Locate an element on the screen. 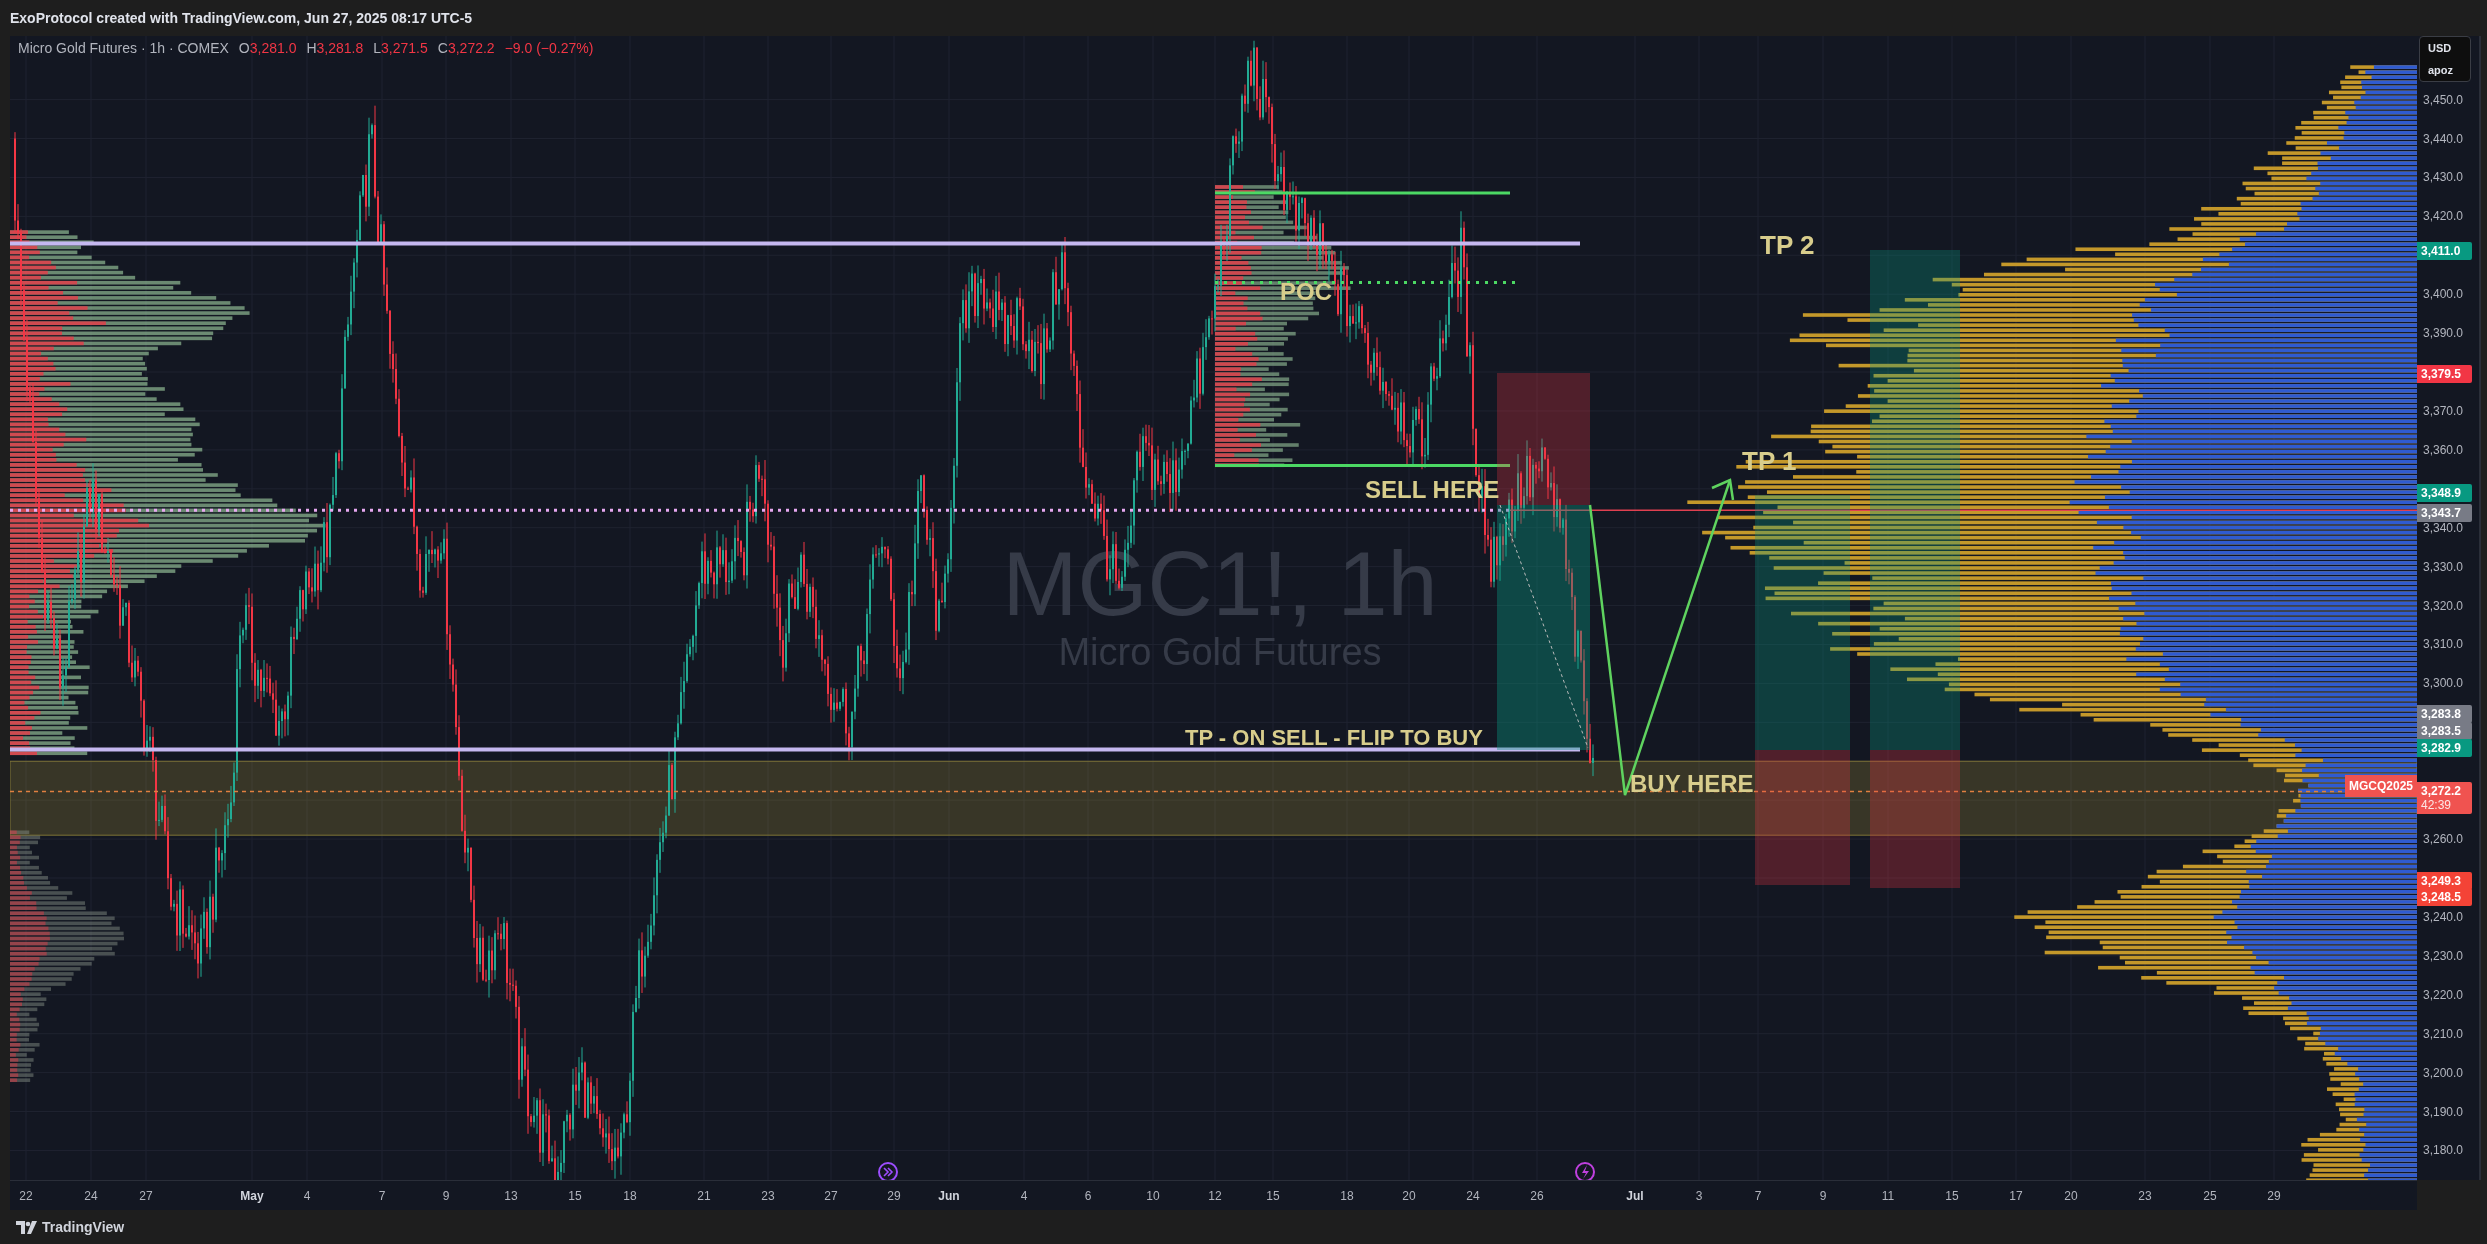 This screenshot has height=1244, width=2487. price-tick: 3,310.0 is located at coordinates (2443, 644).